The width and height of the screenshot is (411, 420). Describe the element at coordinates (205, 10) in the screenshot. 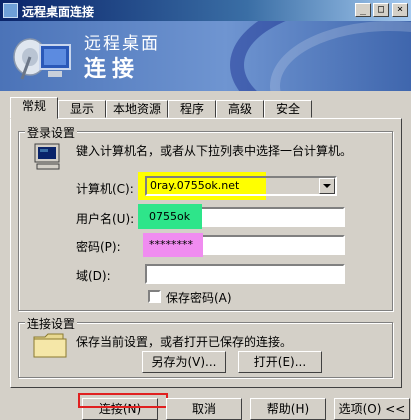

I see `title-bar: 远程桌面连接 _ □ ×` at that location.